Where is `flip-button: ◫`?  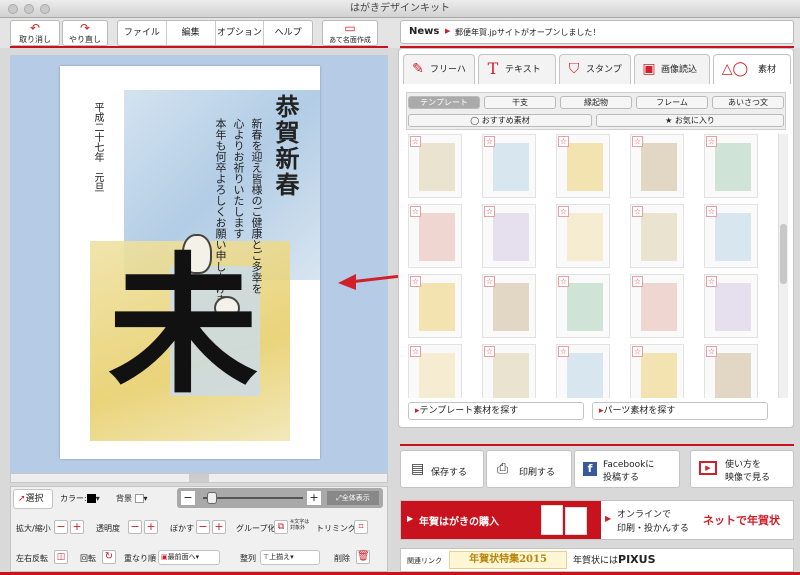
flip-button: ◫ is located at coordinates (61, 557).